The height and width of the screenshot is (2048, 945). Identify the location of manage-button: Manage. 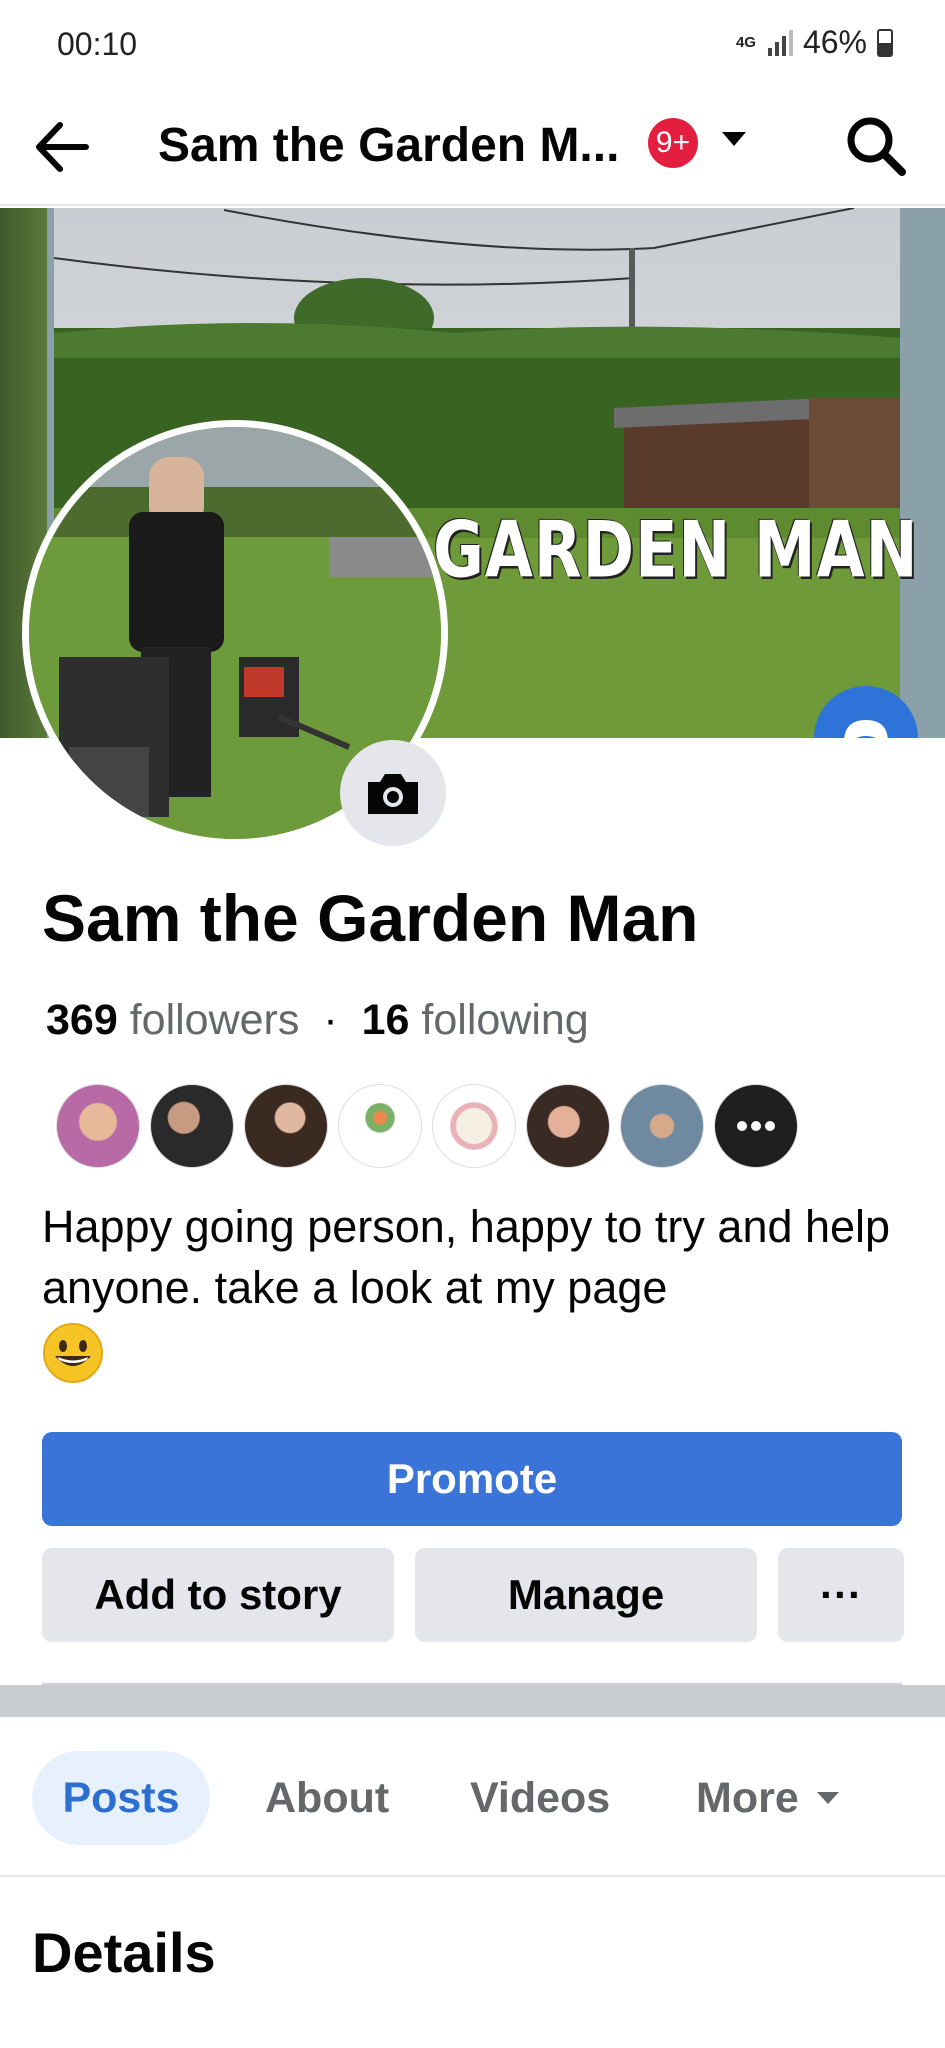
(586, 1595).